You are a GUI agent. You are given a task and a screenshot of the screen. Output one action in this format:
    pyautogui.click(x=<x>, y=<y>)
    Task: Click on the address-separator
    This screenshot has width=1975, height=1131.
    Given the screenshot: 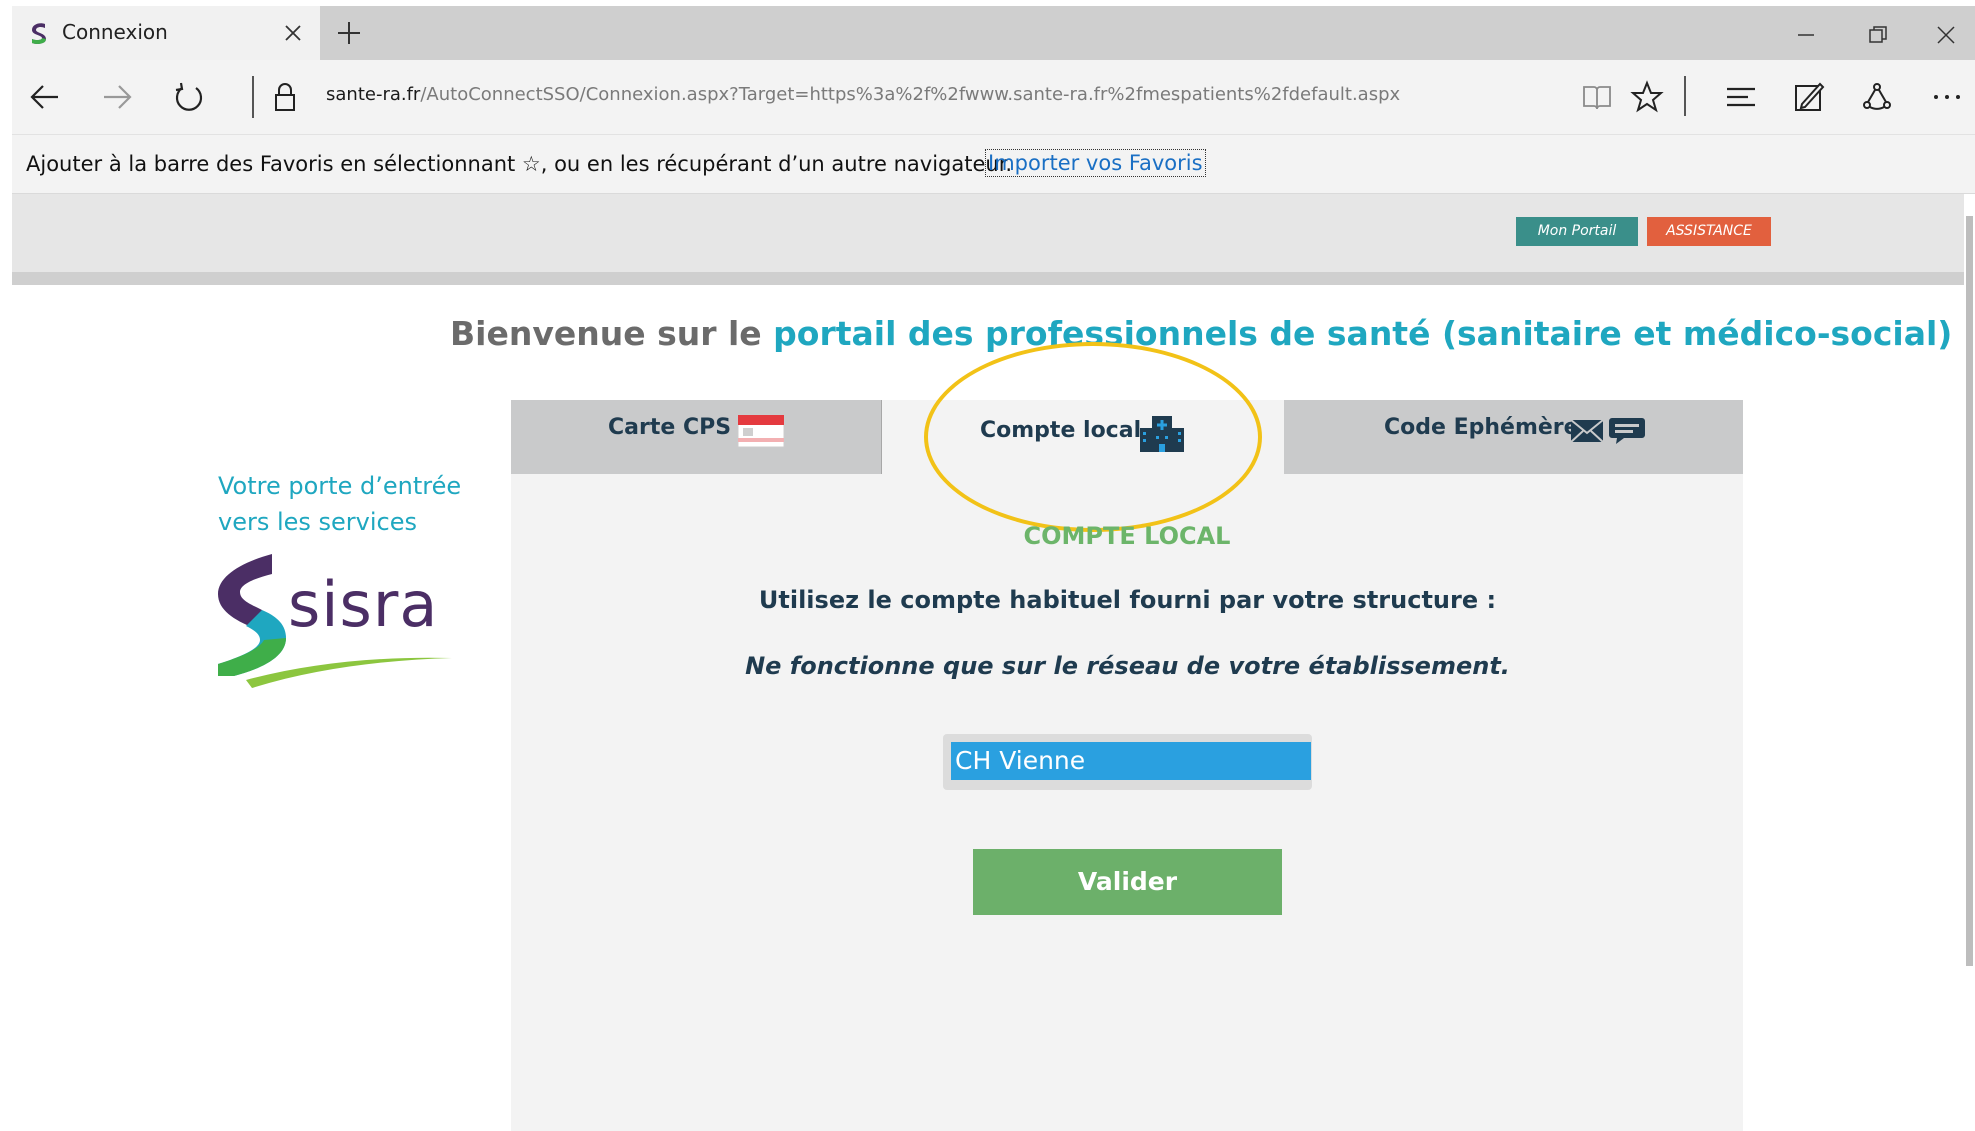 What is the action you would take?
    pyautogui.click(x=253, y=97)
    